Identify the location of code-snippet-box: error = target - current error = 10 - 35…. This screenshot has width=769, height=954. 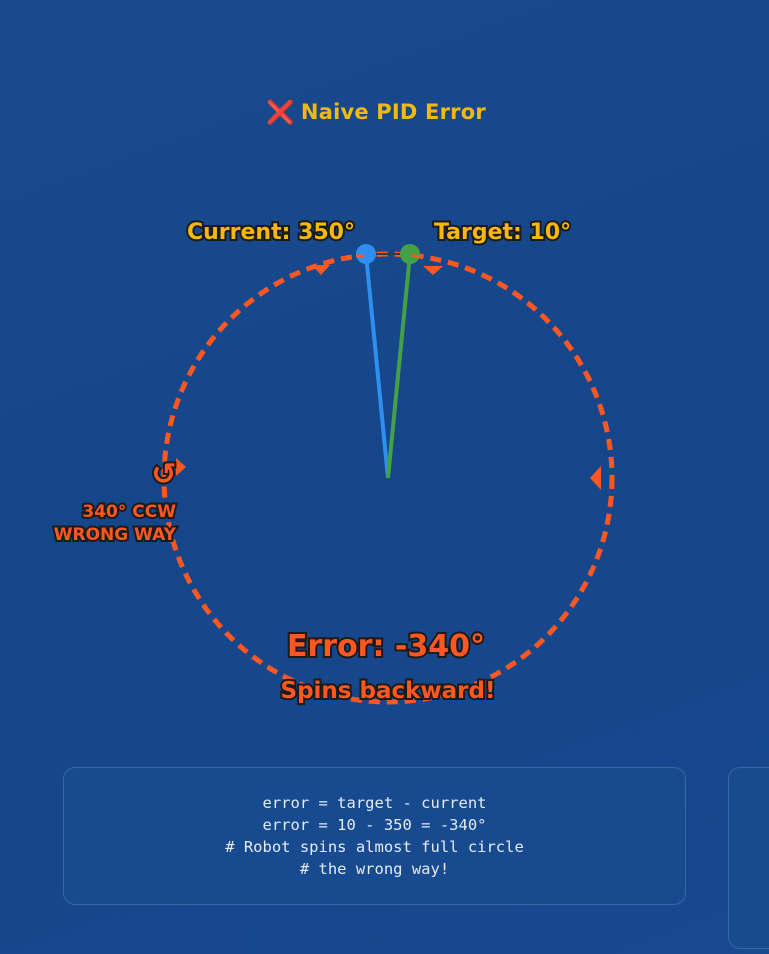
(374, 836).